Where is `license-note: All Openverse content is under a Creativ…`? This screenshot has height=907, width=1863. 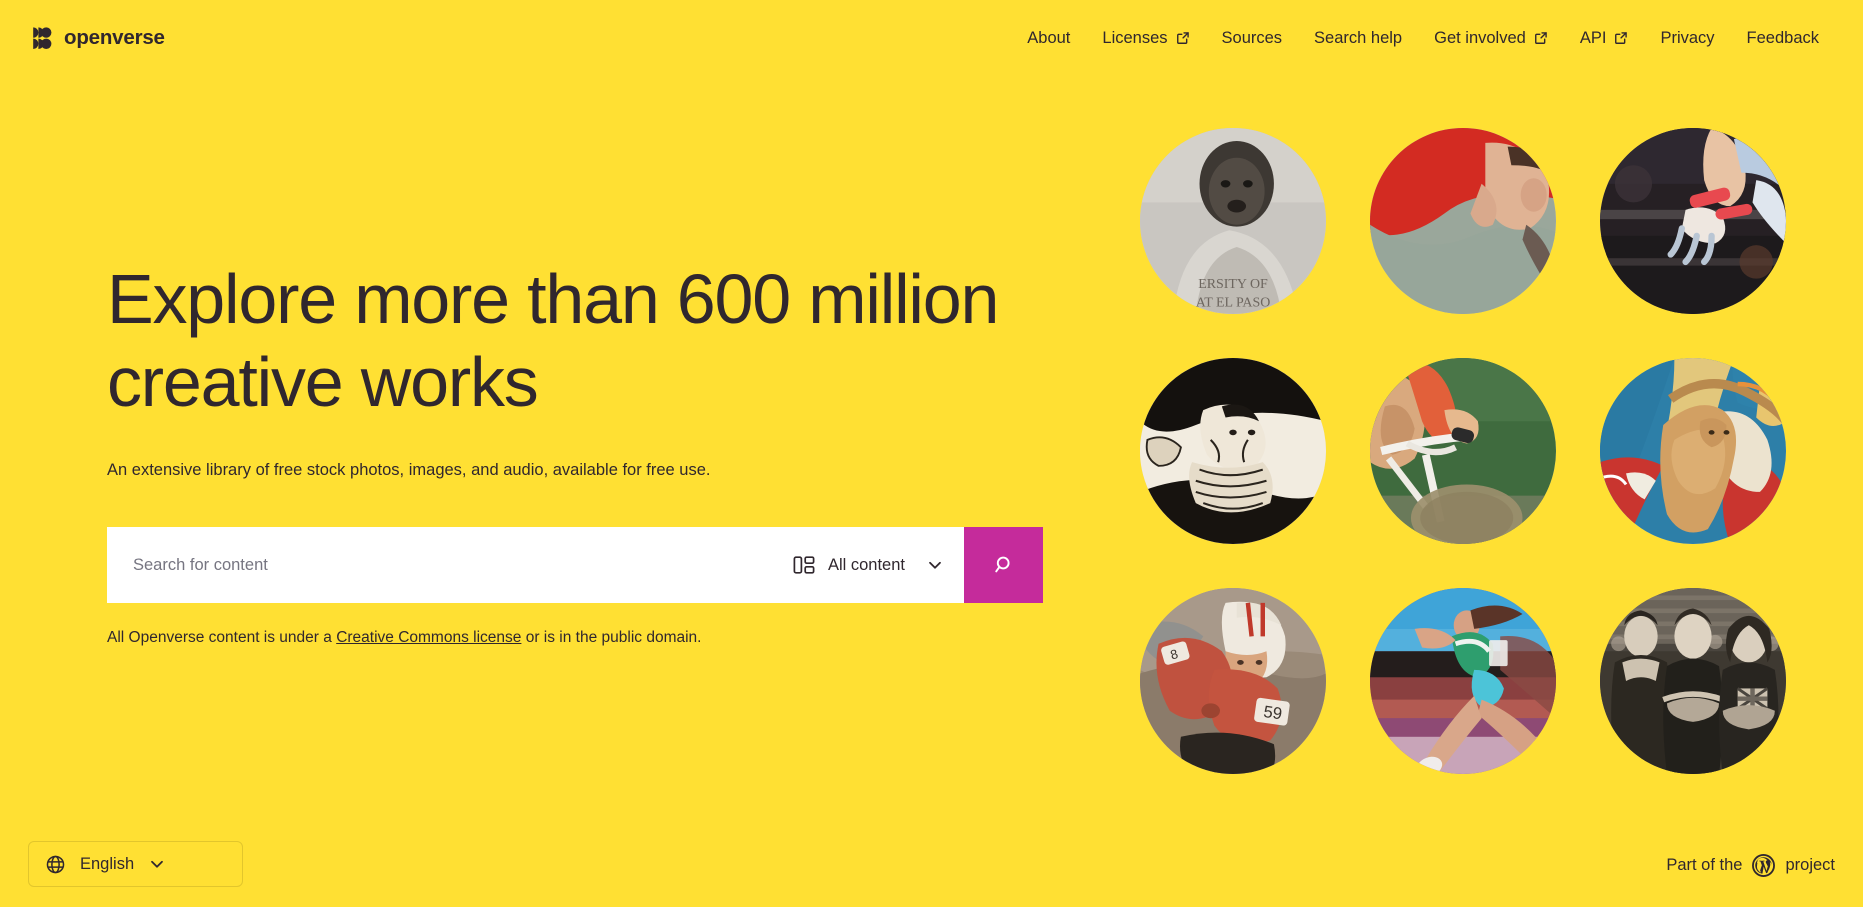
license-note: All Openverse content is under a Creativ… is located at coordinates (404, 638).